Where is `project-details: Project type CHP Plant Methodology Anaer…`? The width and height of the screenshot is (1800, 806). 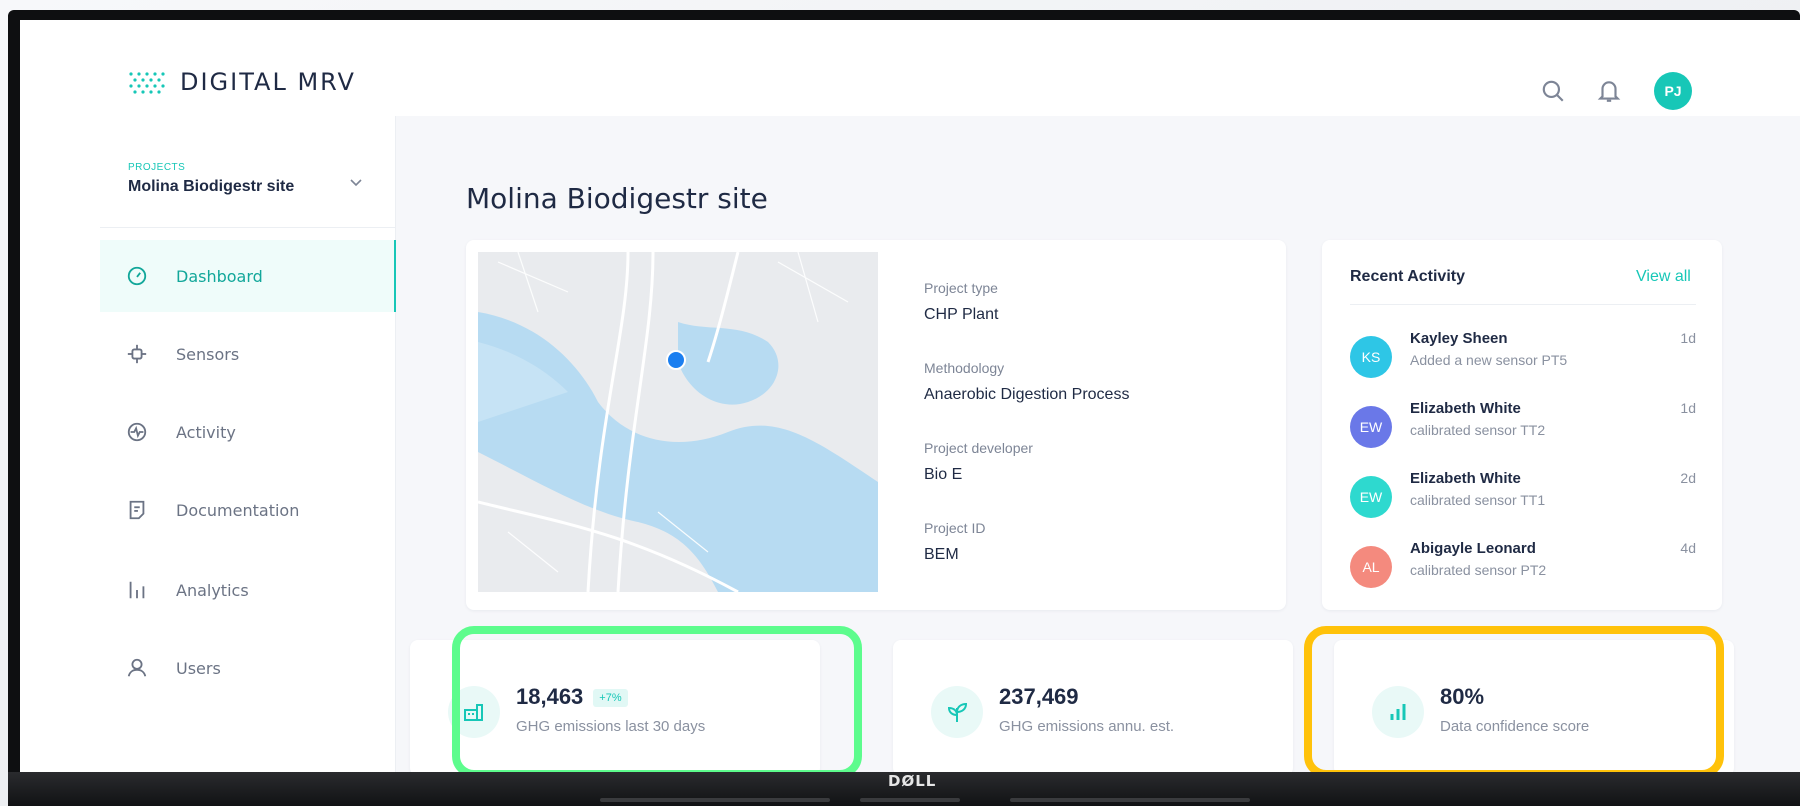 project-details: Project type CHP Plant Methodology Anaer… is located at coordinates (1026, 440).